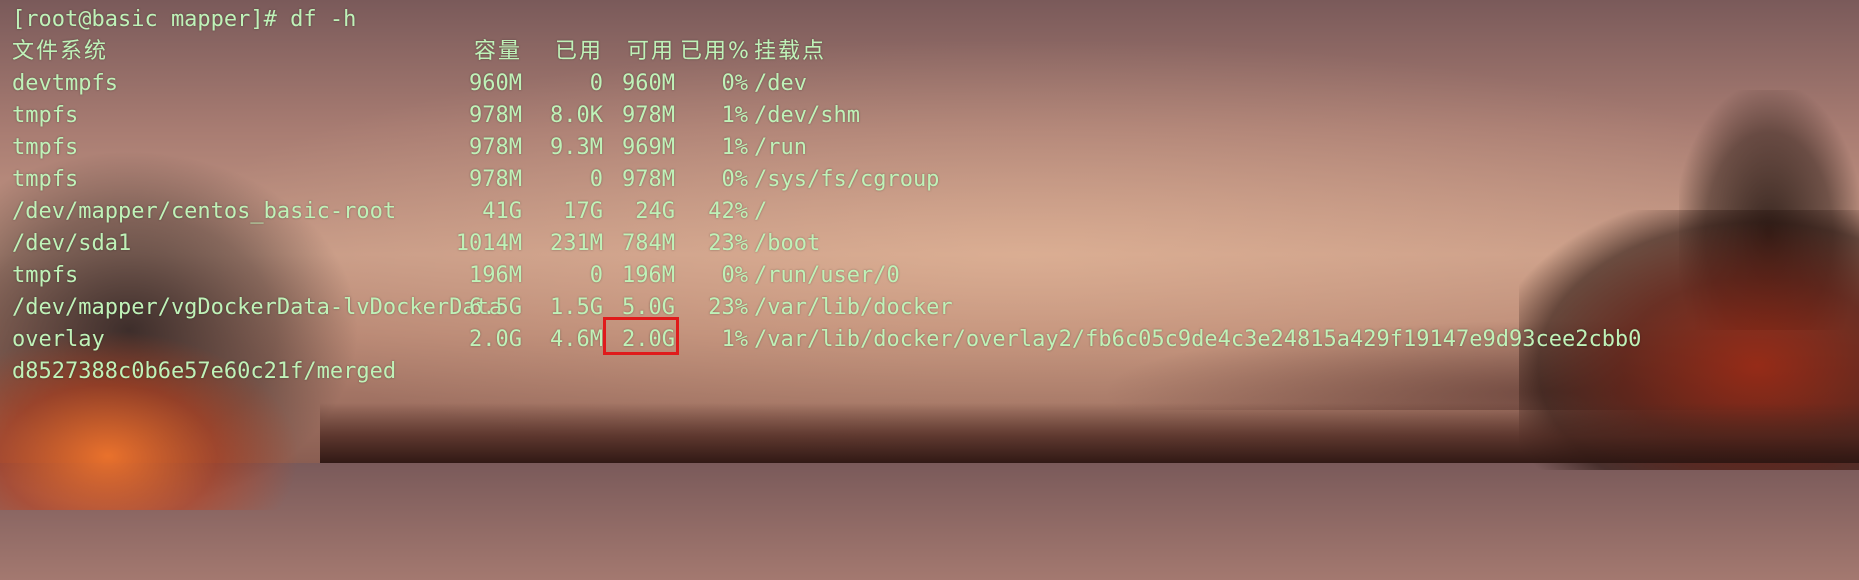 The width and height of the screenshot is (1859, 580). What do you see at coordinates (935, 52) in the screenshot?
I see `df-header-row: 文件系统 容量 已用 可用 已用% 挂载点` at bounding box center [935, 52].